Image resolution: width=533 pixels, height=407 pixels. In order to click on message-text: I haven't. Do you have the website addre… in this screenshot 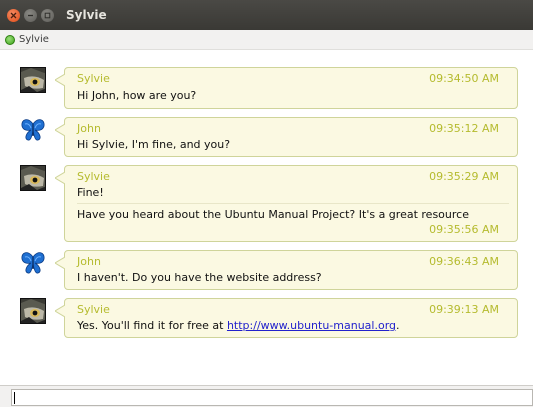, I will do `click(199, 277)`.